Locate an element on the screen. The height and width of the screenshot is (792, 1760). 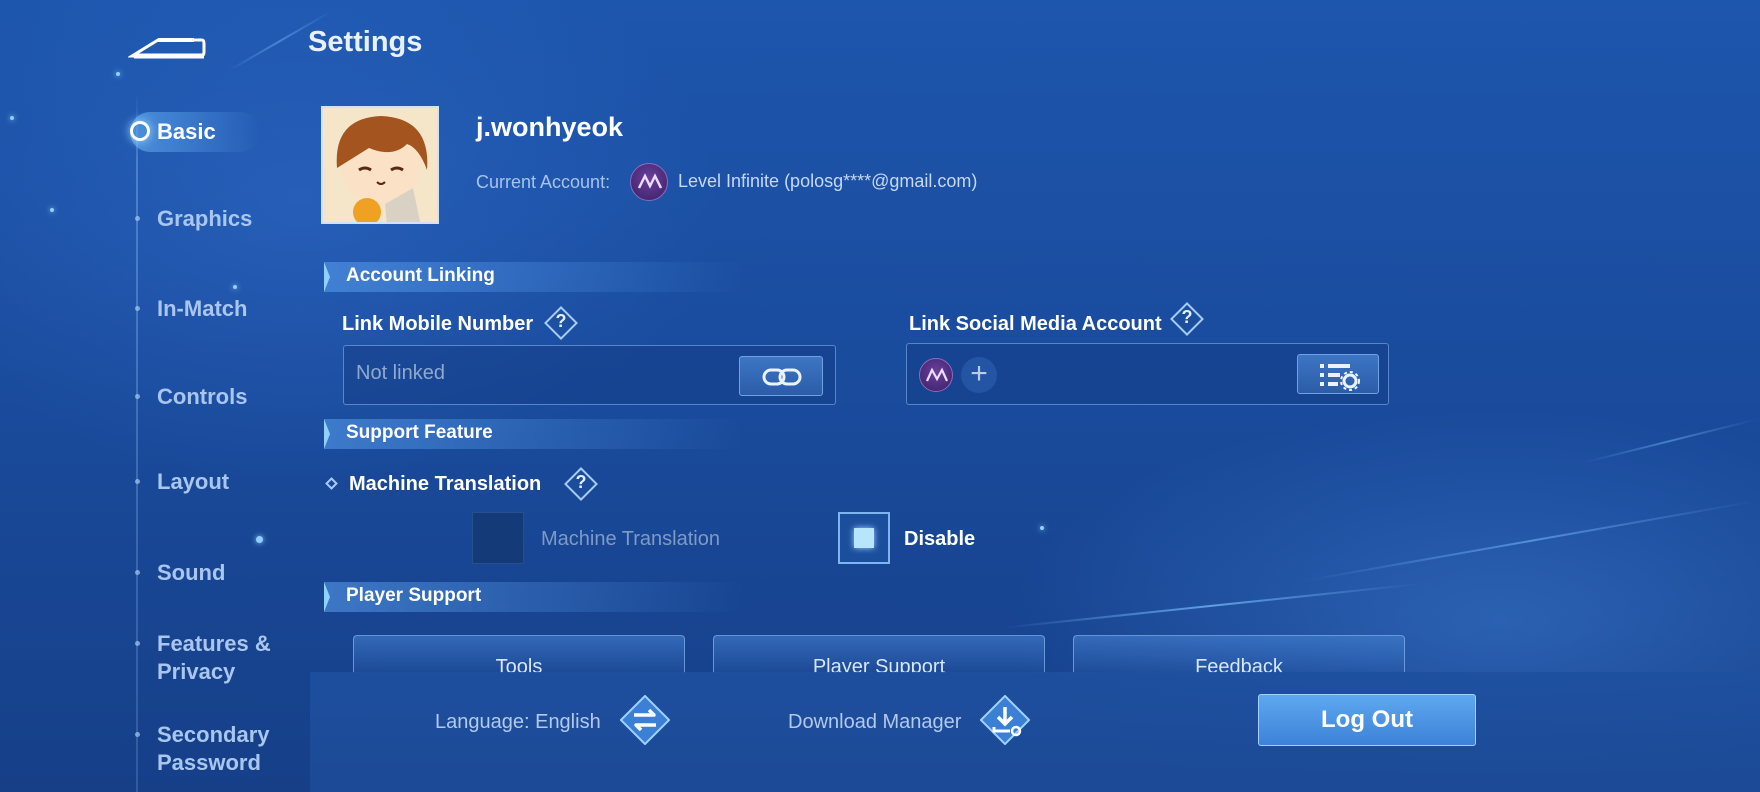
current-account-value: Level Infinite (polosg****@gmail.com) is located at coordinates (828, 181).